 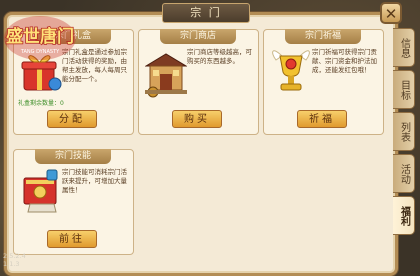 What do you see at coordinates (404, 131) in the screenshot?
I see `tab-list: 列表` at bounding box center [404, 131].